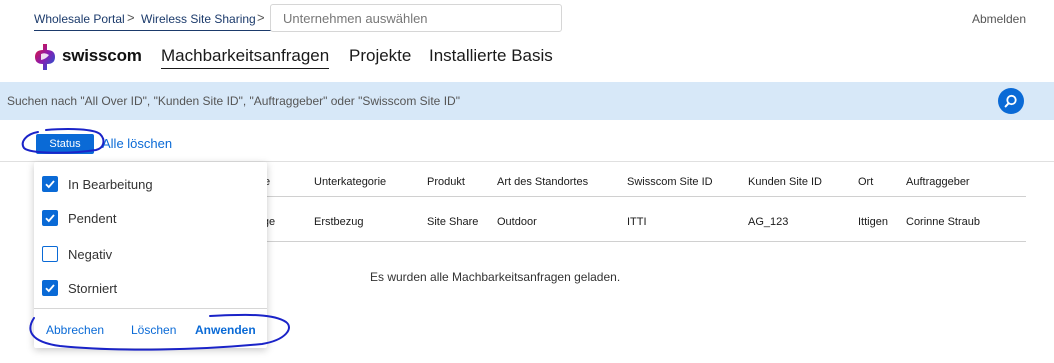 The image size is (1054, 363). I want to click on status-option-in-bearbeitung: In Bearbeitung, so click(142, 184).